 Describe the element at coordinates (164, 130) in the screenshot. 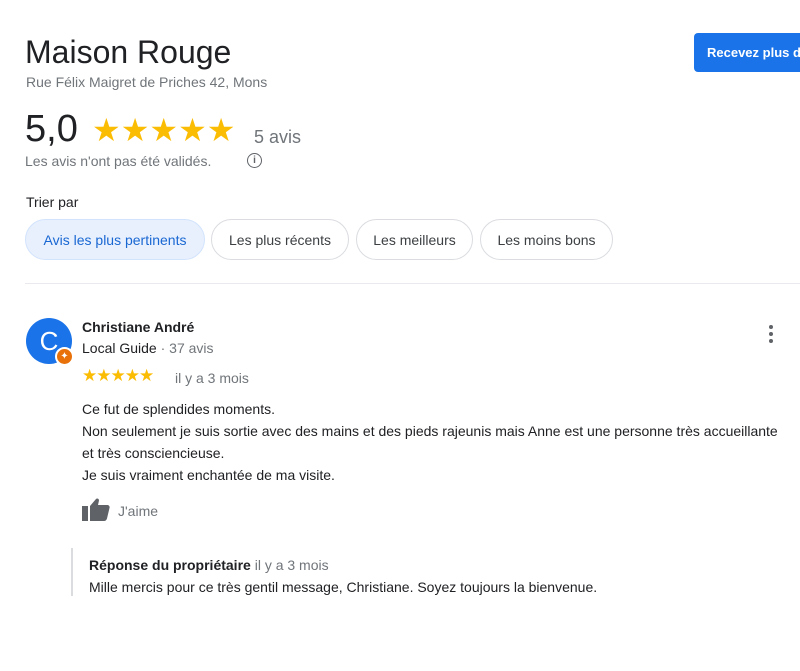

I see `rating-stars: ★★★★★` at that location.